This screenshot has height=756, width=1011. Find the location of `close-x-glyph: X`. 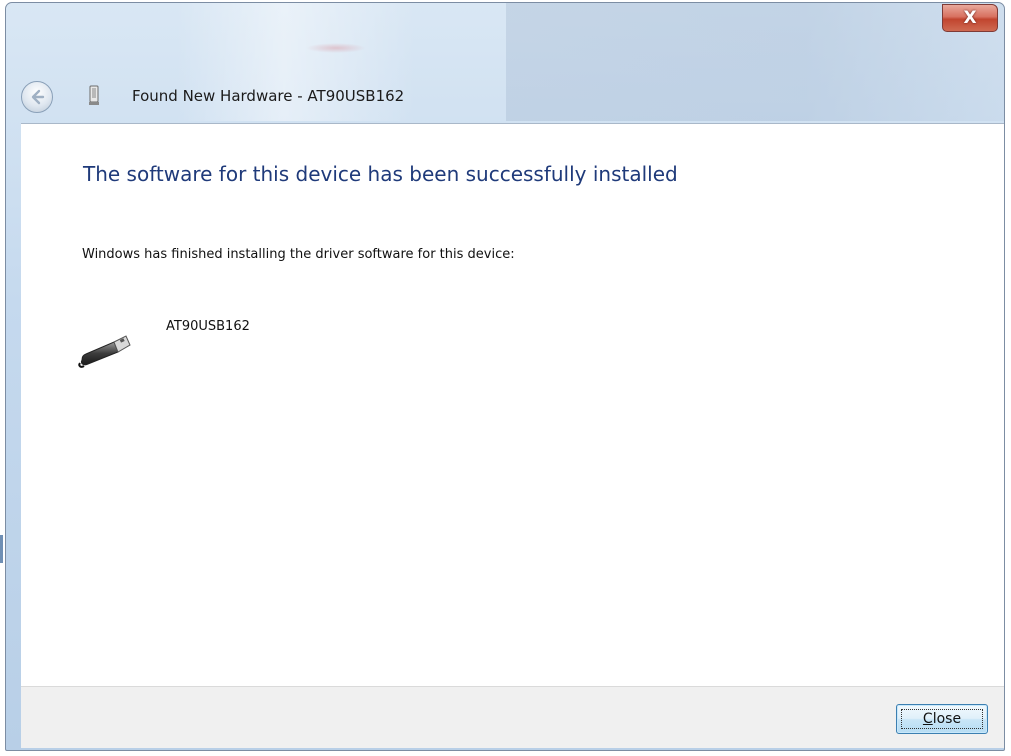

close-x-glyph: X is located at coordinates (970, 18).